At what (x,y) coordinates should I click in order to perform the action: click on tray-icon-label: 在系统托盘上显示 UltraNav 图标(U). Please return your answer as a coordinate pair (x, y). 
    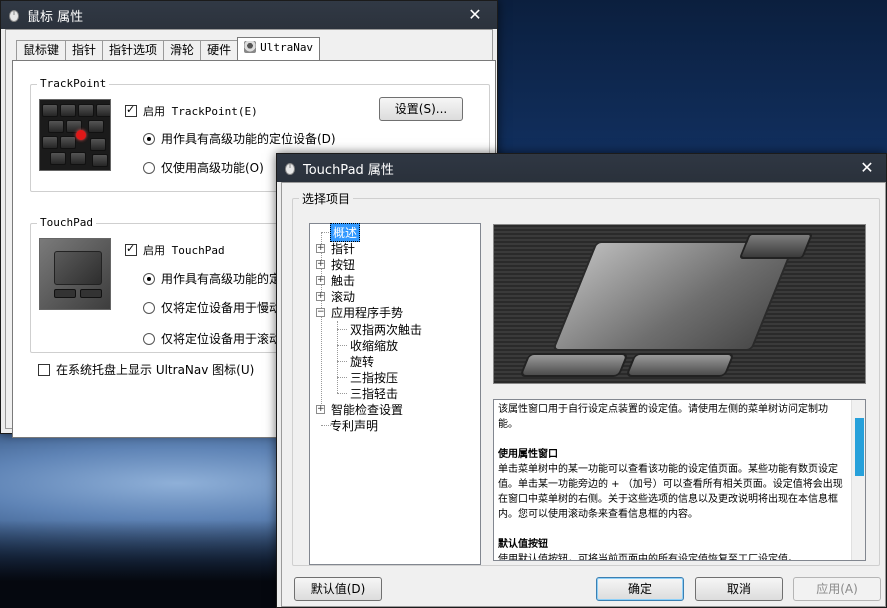
    Looking at the image, I should click on (155, 370).